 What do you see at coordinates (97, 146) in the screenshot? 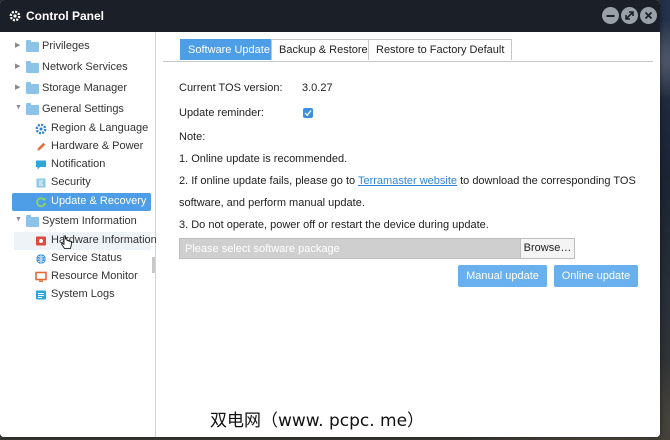
I see `sidebar-item-label: Hardware & Power` at bounding box center [97, 146].